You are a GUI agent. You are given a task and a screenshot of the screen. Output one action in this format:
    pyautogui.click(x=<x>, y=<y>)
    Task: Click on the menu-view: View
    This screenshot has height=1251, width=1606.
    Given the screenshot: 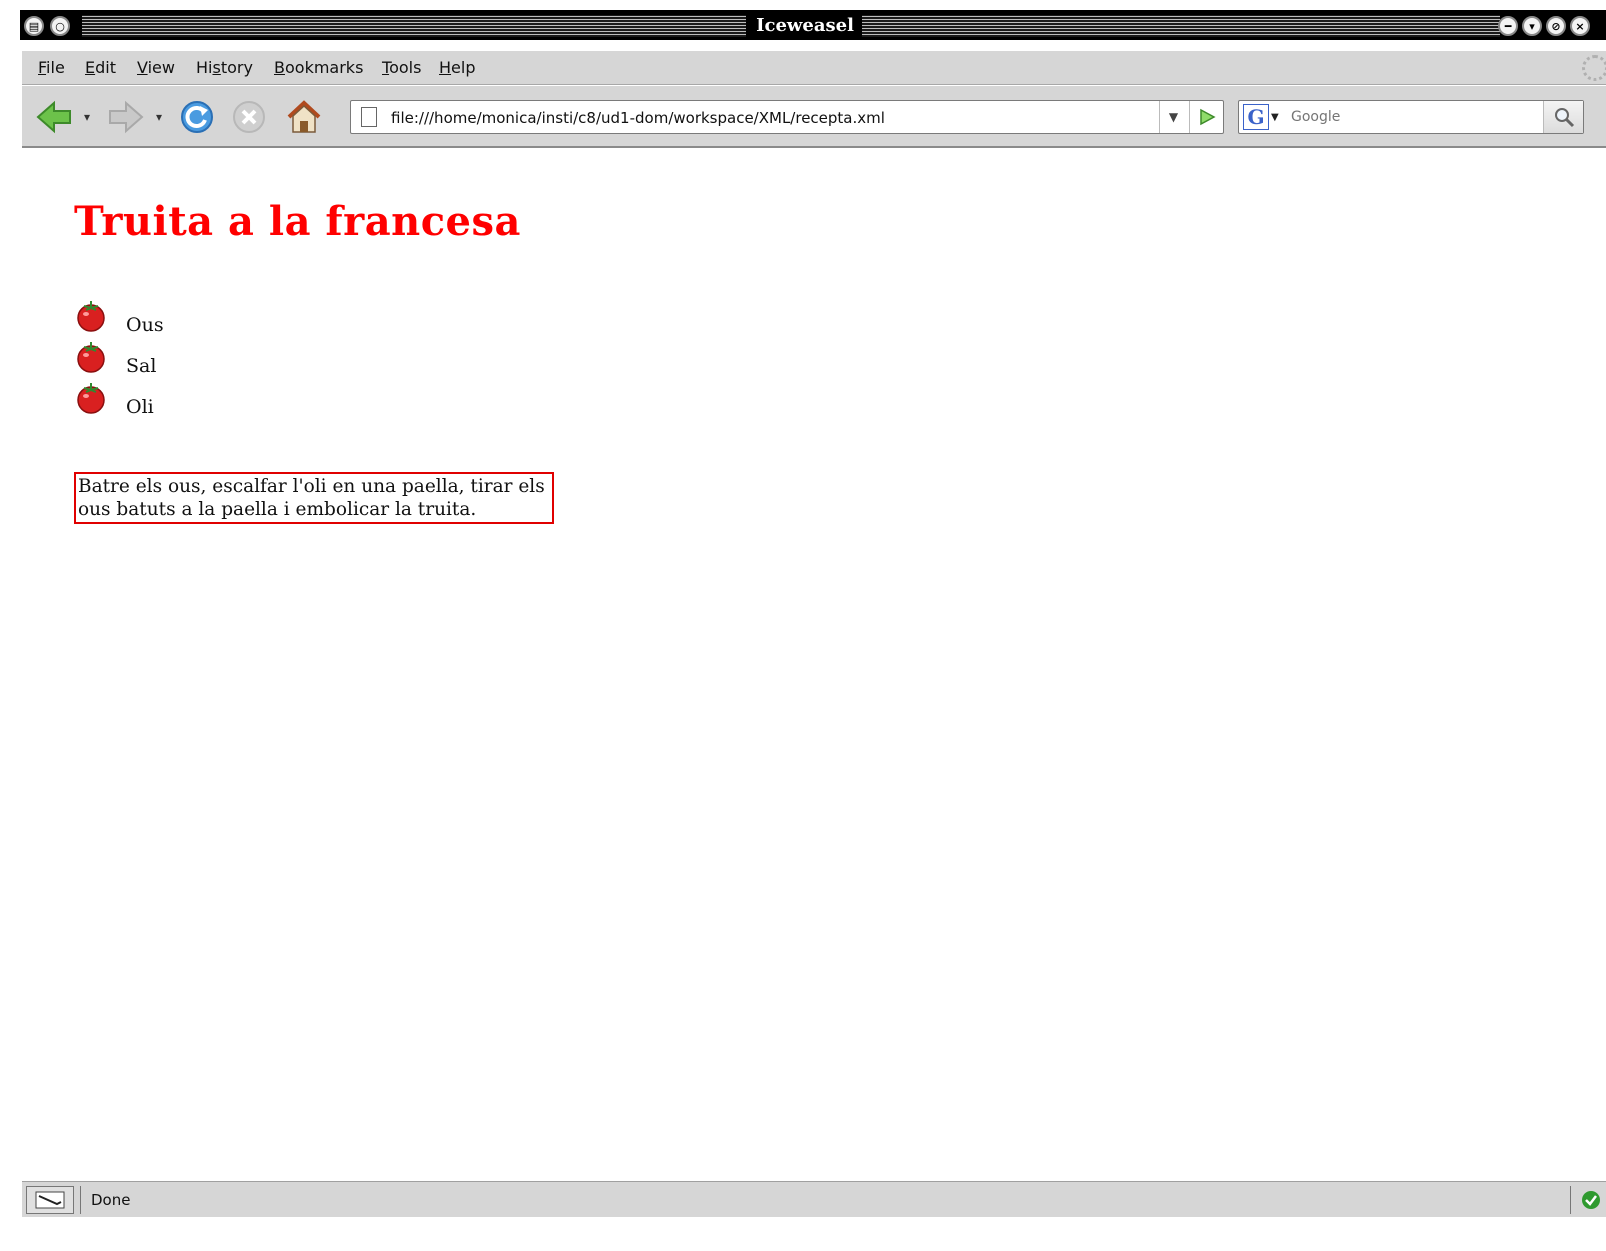 What is the action you would take?
    pyautogui.click(x=156, y=67)
    